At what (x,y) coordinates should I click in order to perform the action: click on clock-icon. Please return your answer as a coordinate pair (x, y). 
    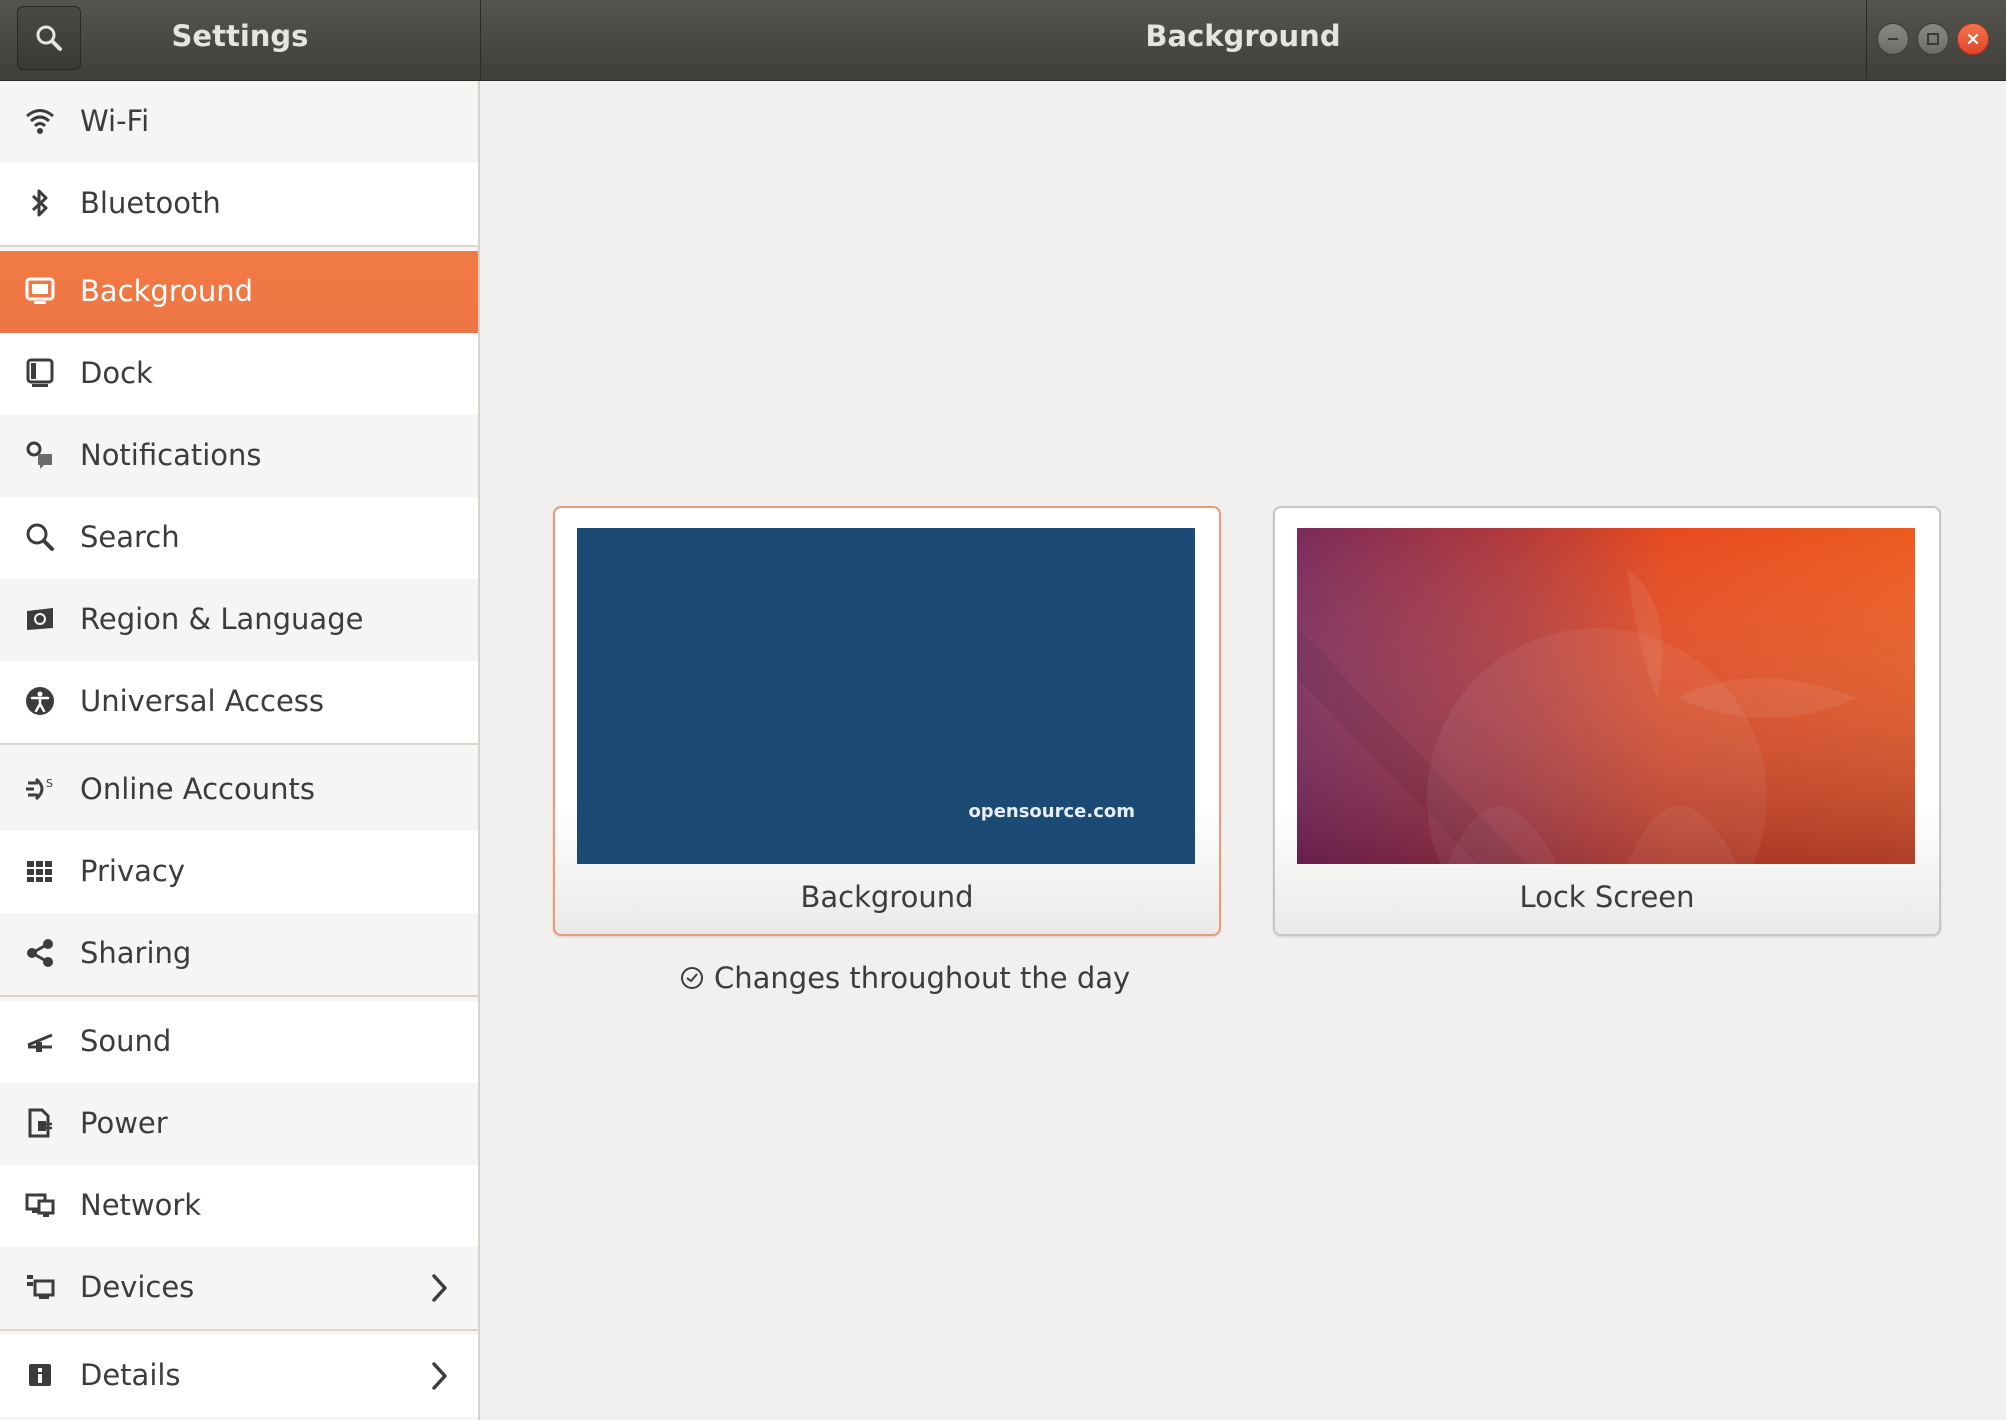
    Looking at the image, I should click on (692, 978).